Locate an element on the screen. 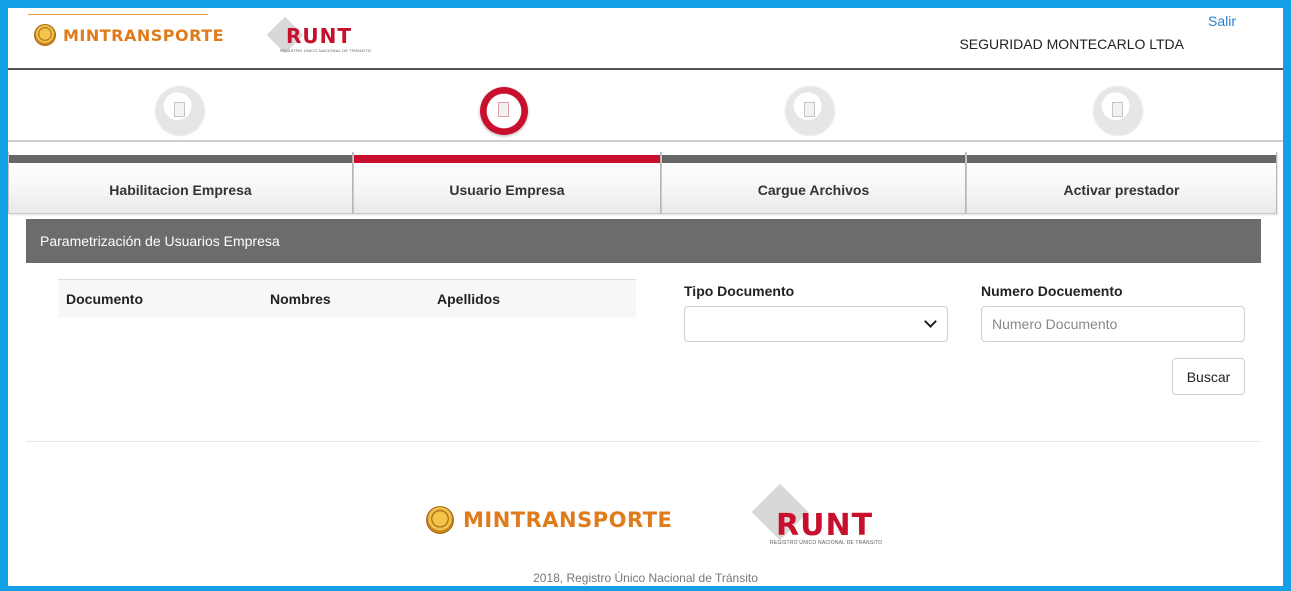 The width and height of the screenshot is (1291, 591). tab-label: Usuario Empresa is located at coordinates (507, 190).